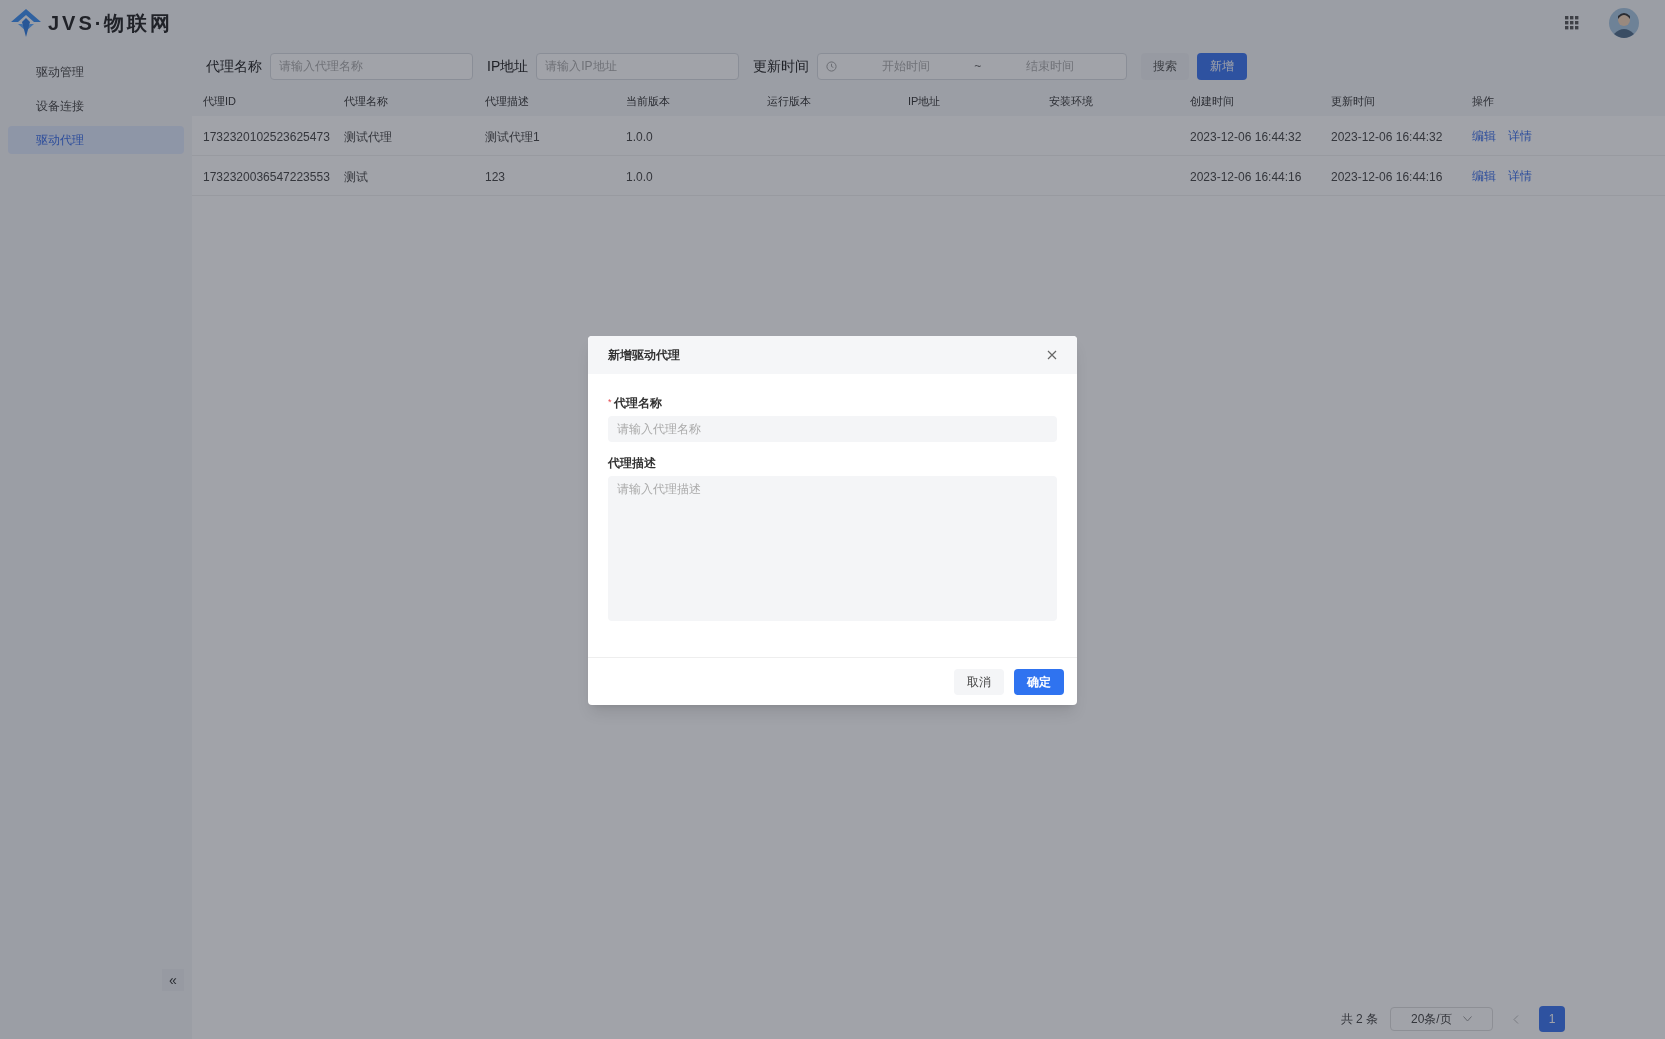 The height and width of the screenshot is (1039, 1665). Describe the element at coordinates (610, 403) in the screenshot. I see `required-mark: *` at that location.